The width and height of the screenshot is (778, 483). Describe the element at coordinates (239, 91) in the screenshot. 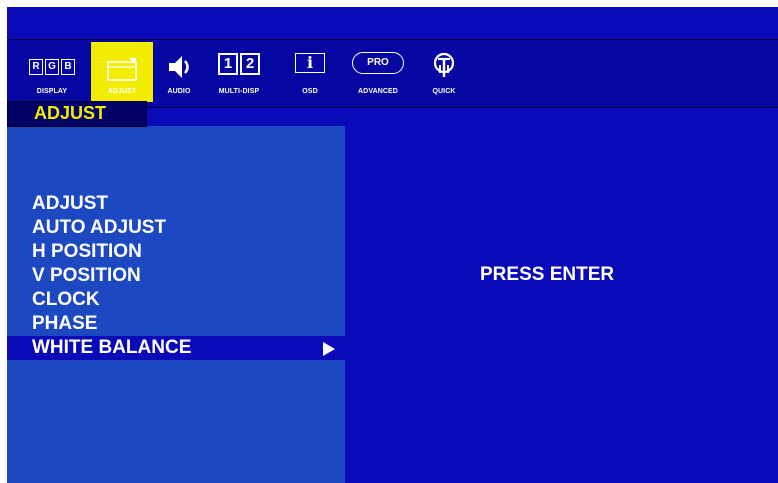

I see `tab-multi-disp-label: MULTI-DISP` at that location.